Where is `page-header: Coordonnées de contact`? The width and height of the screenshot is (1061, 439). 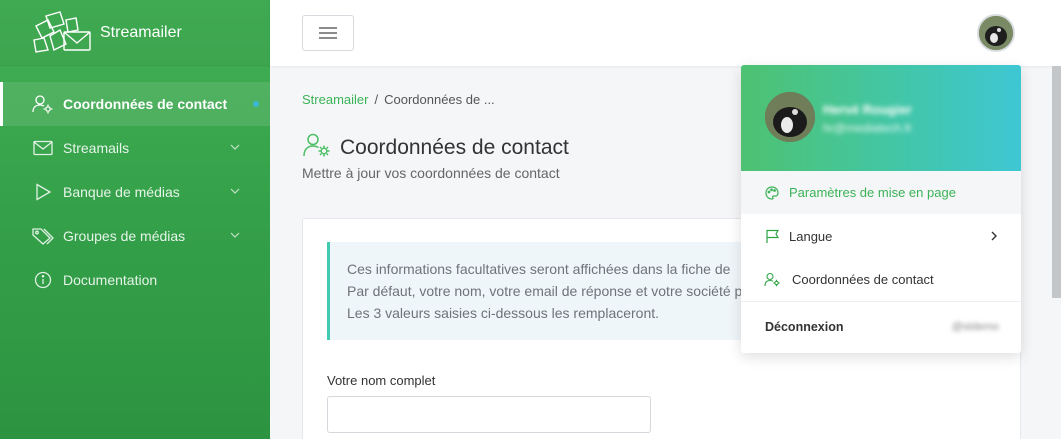
page-header: Coordonnées de contact is located at coordinates (435, 147).